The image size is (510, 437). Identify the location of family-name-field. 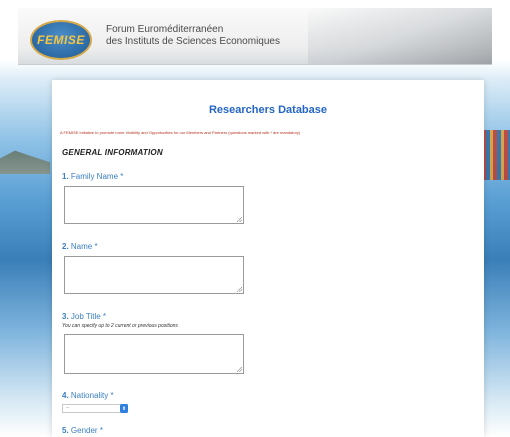
(154, 205).